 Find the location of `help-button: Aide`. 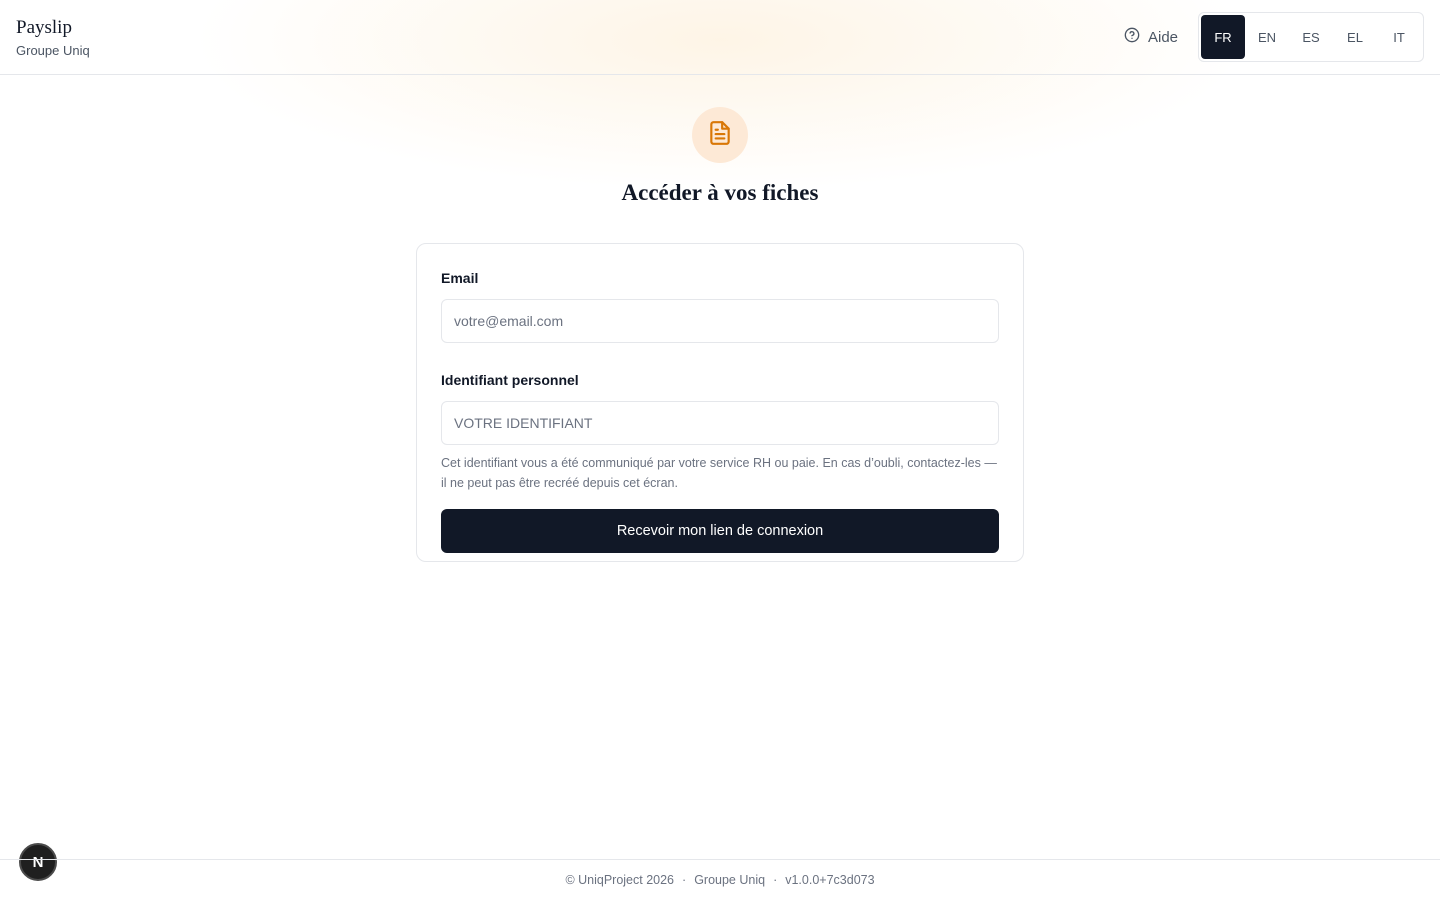

help-button: Aide is located at coordinates (1151, 37).